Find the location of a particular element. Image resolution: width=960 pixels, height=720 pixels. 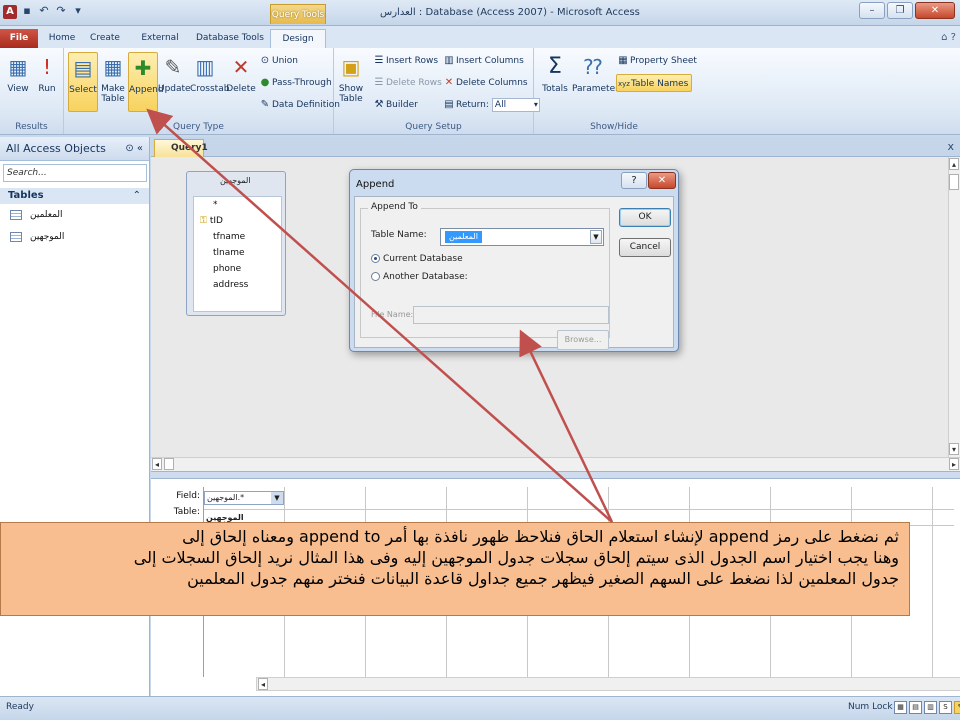

tab-home: Home is located at coordinates (62, 38).